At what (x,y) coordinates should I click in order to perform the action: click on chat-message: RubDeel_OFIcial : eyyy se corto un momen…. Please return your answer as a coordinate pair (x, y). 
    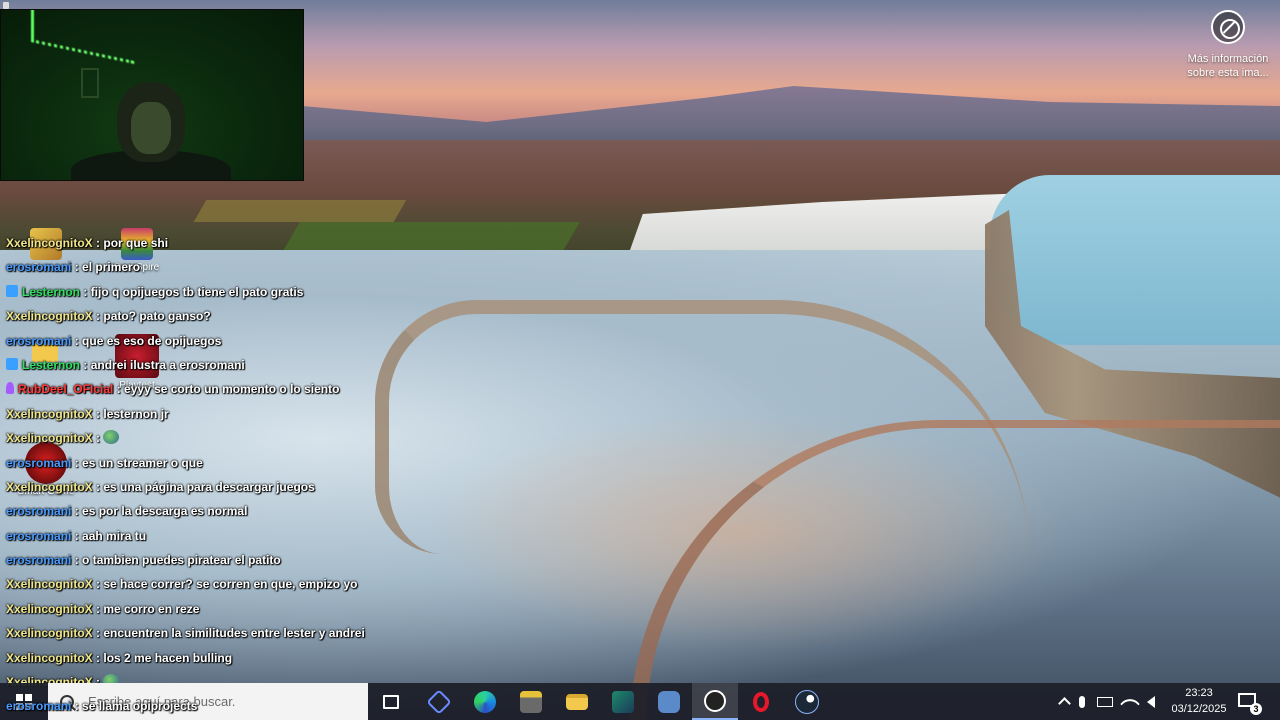
    Looking at the image, I should click on (216, 392).